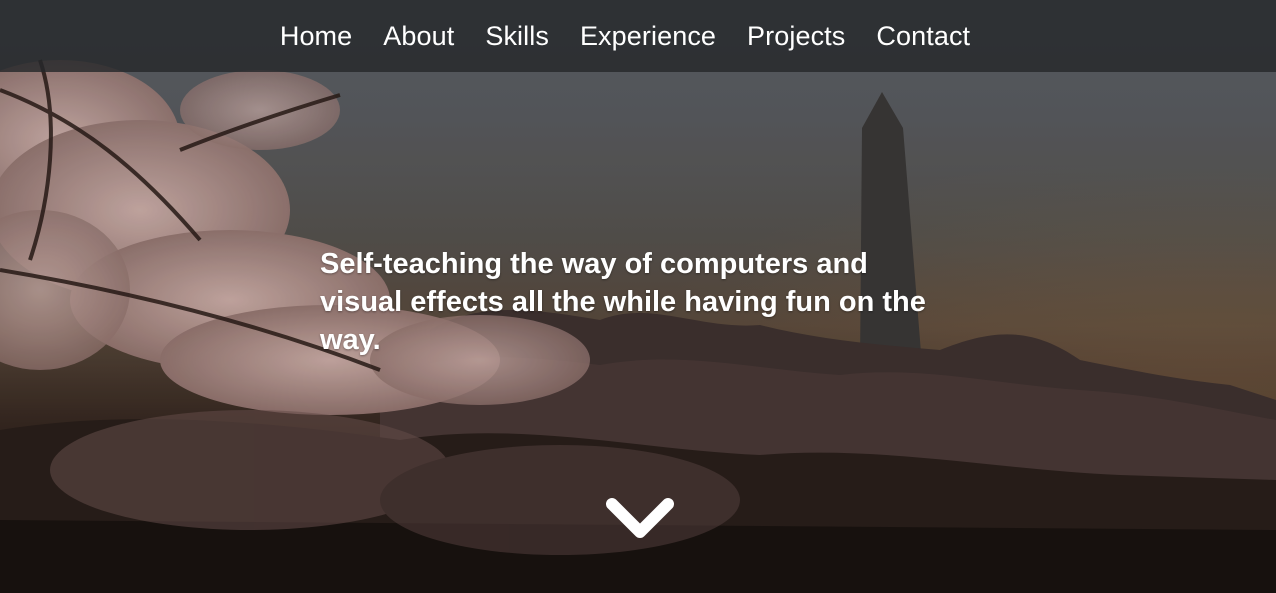 The height and width of the screenshot is (593, 1276). I want to click on nav-item-about: About, so click(418, 36).